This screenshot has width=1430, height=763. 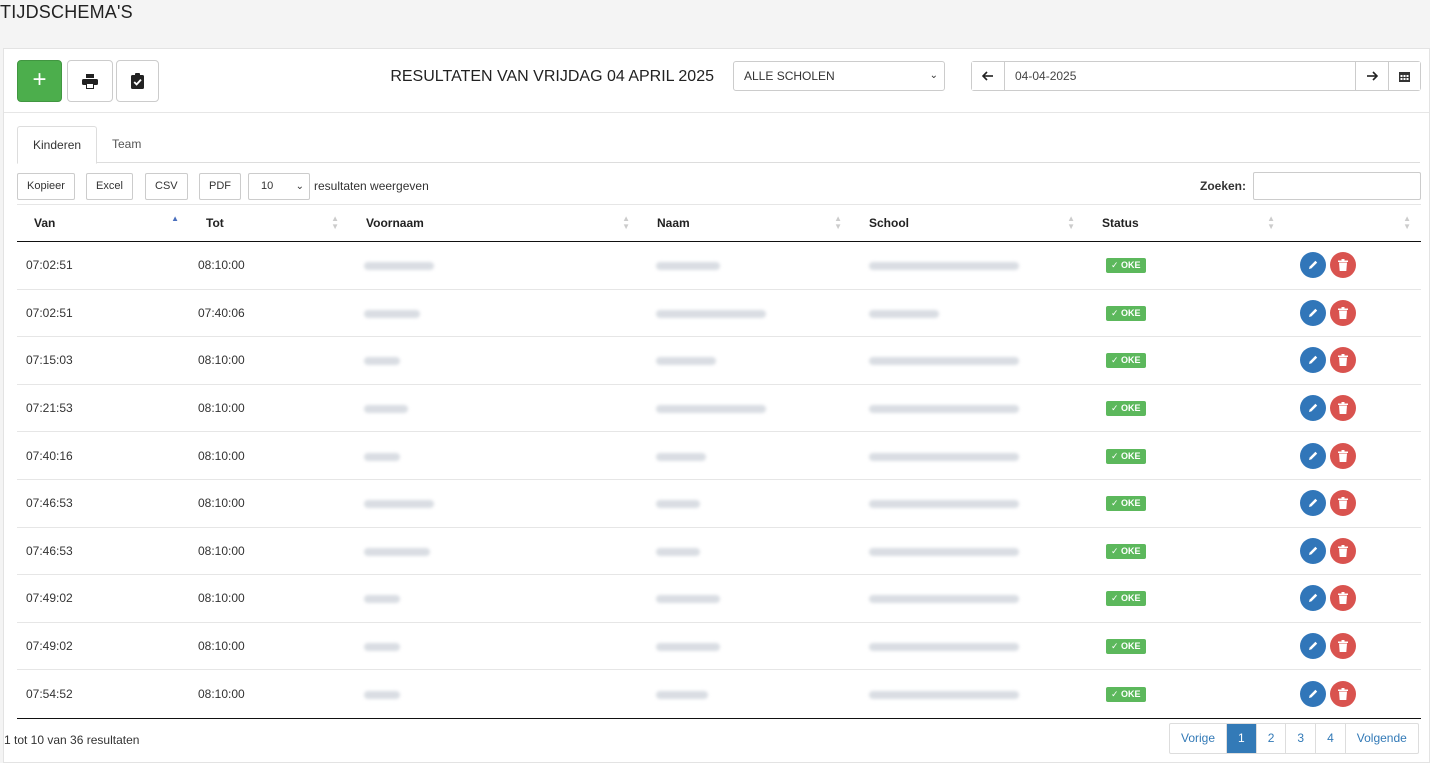 I want to click on cell-school, so click(x=968, y=312).